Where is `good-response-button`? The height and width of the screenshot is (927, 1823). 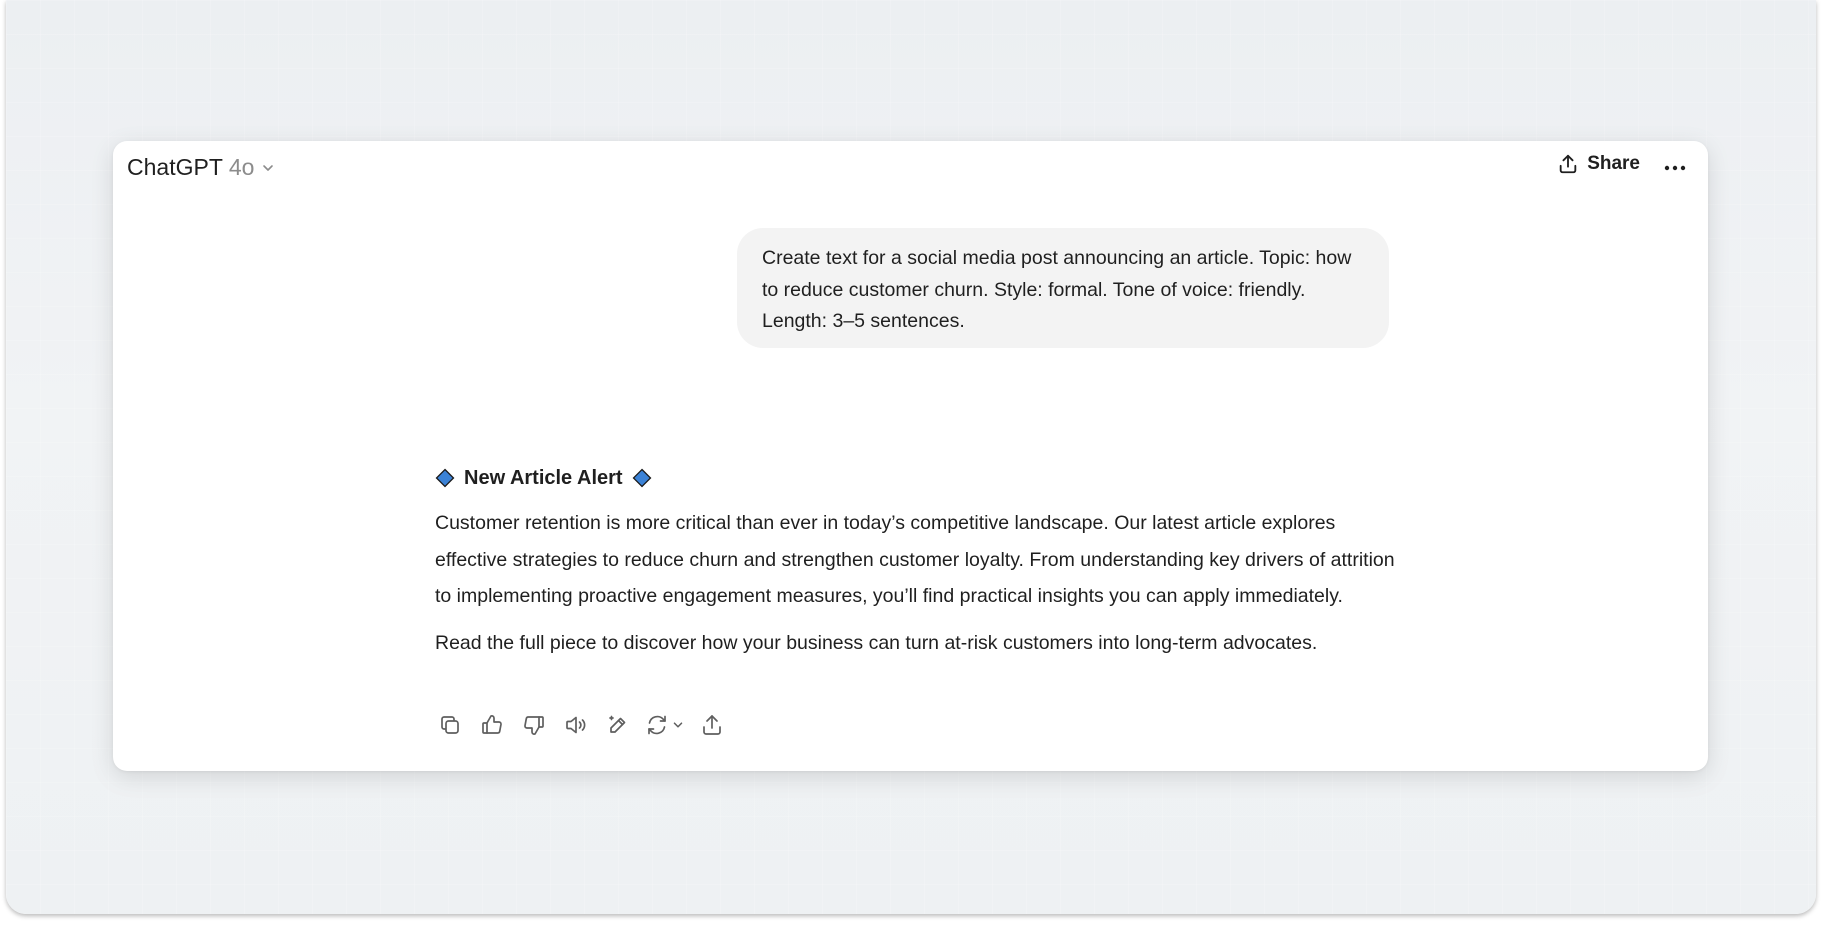
good-response-button is located at coordinates (492, 725).